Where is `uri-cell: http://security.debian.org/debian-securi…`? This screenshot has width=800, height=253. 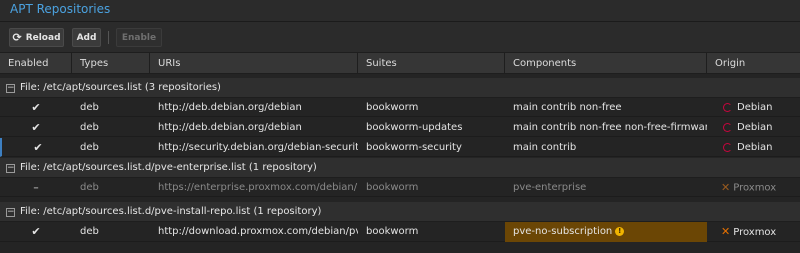 uri-cell: http://security.debian.org/debian-securi… is located at coordinates (258, 147).